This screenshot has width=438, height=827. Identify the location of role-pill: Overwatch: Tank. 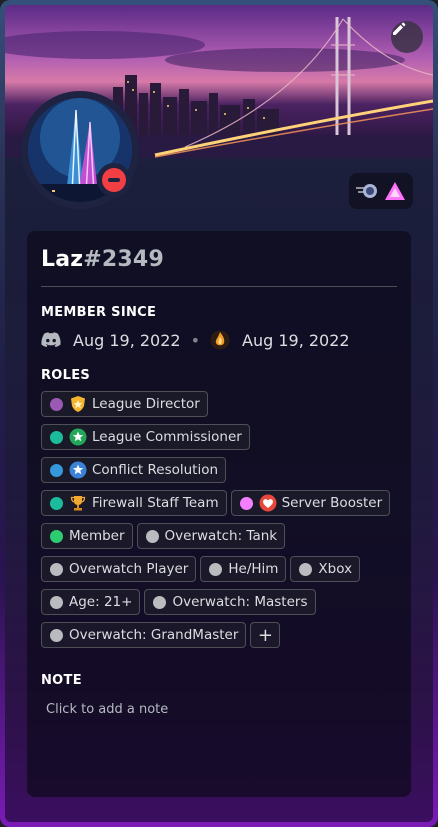
(211, 536).